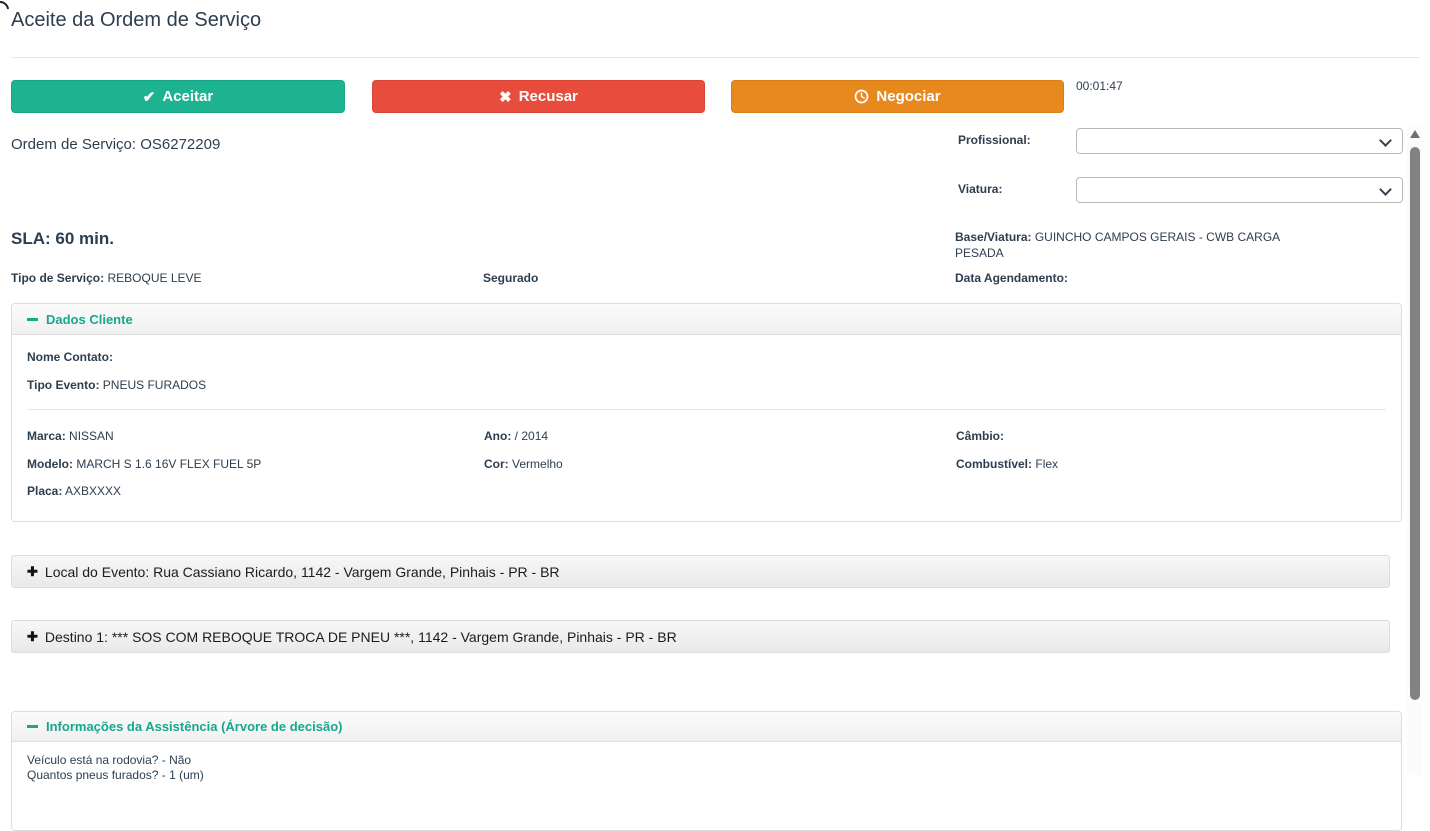  What do you see at coordinates (715, 57) in the screenshot?
I see `title-divider` at bounding box center [715, 57].